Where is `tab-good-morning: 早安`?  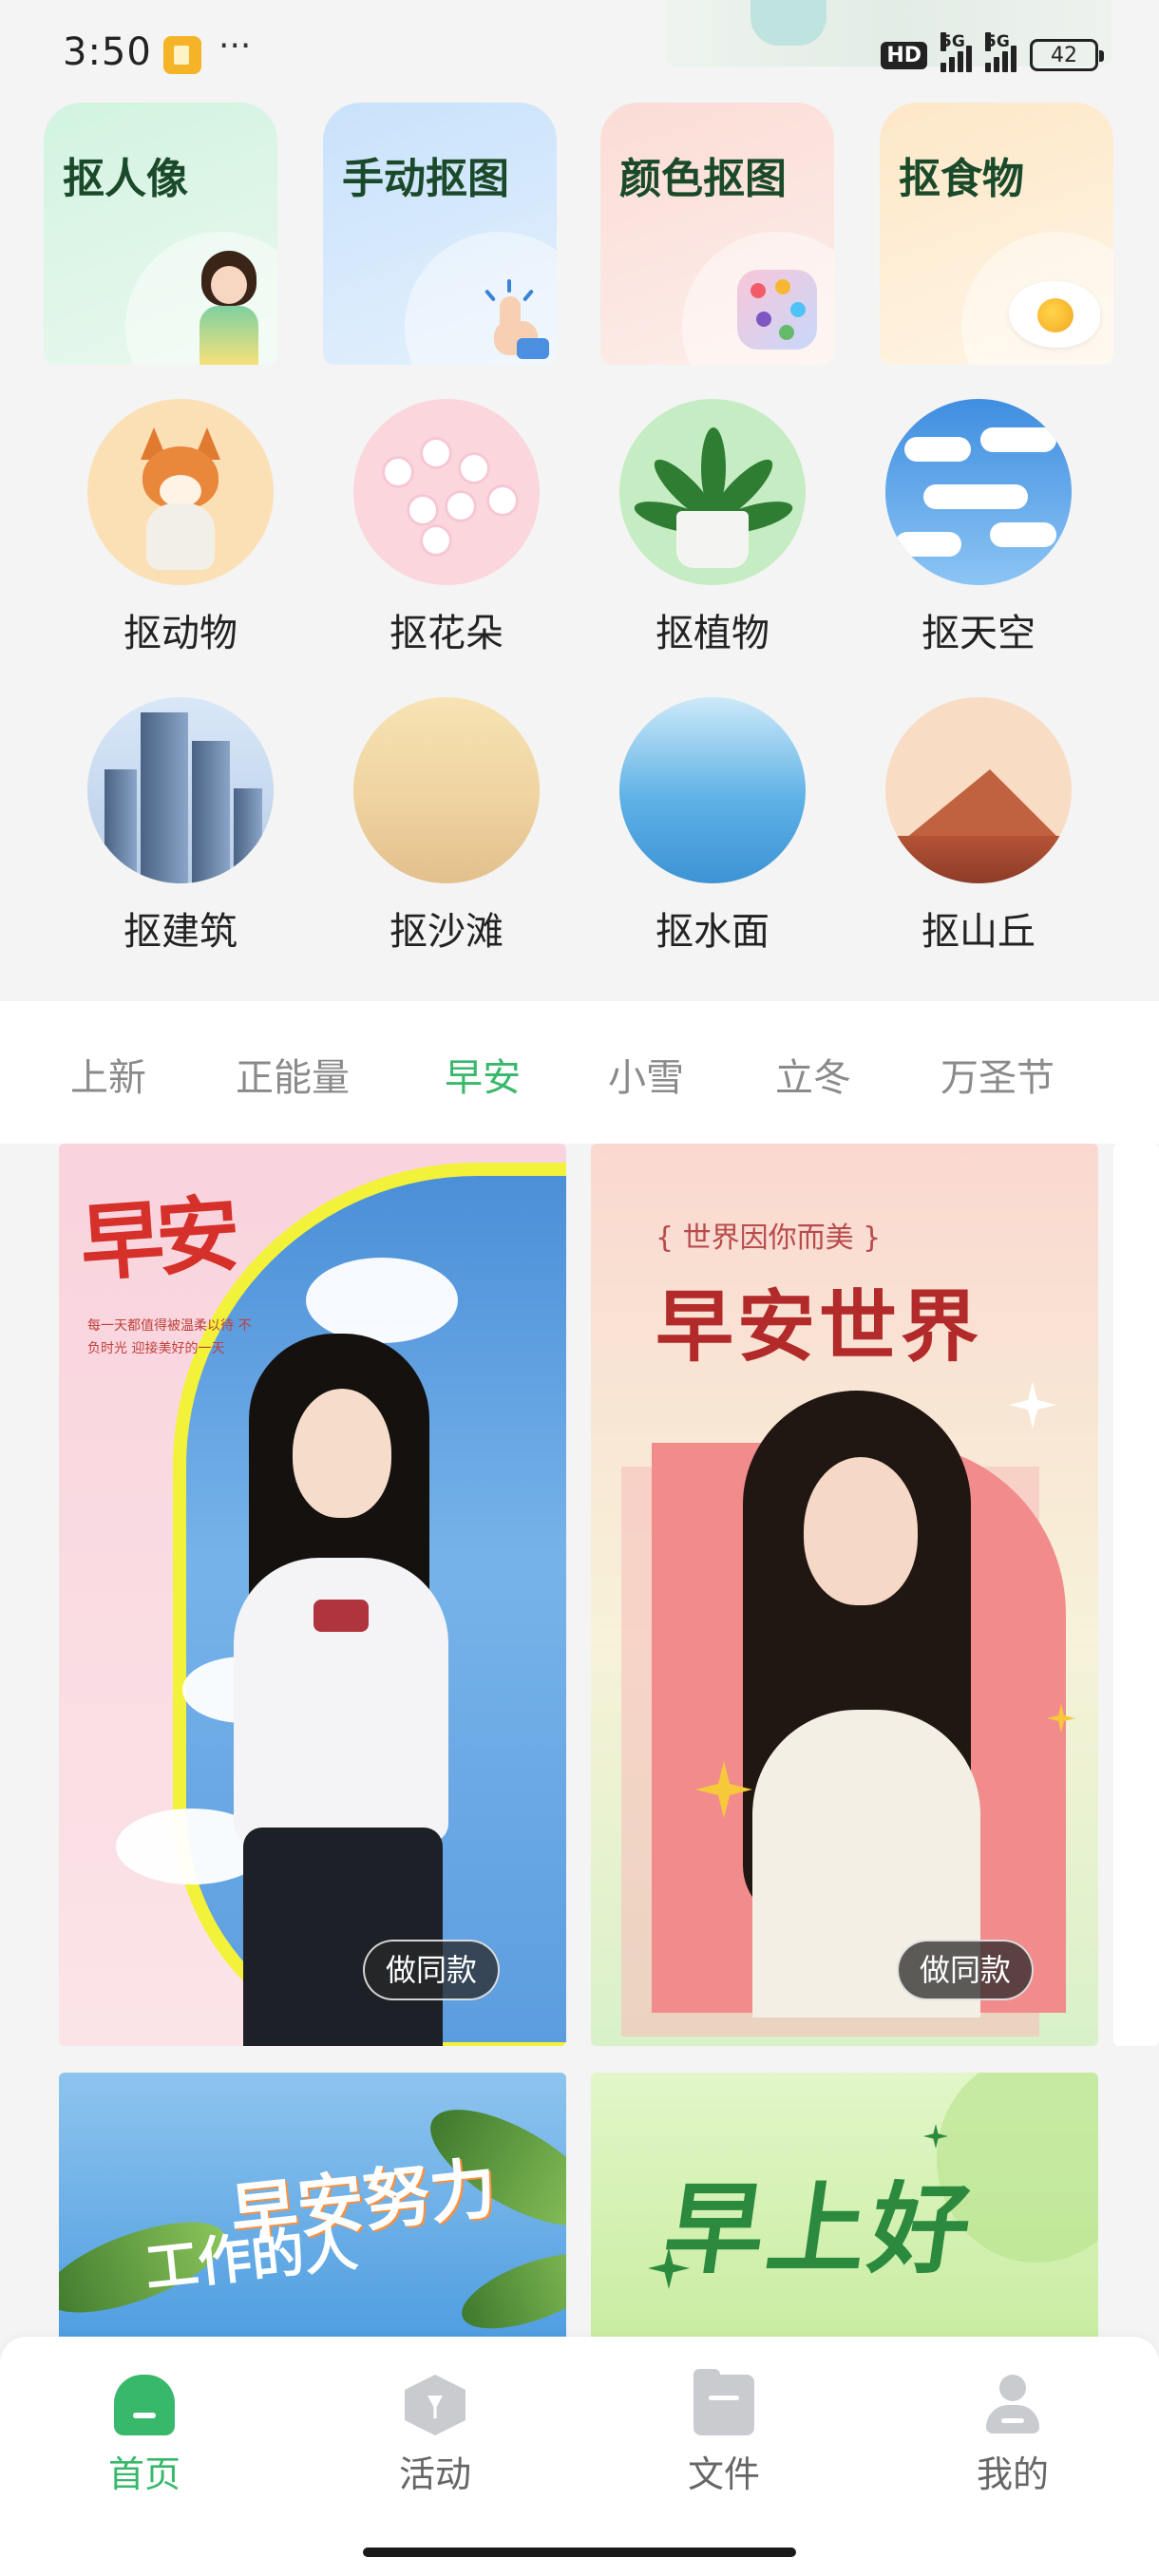
tab-good-morning: 早安 is located at coordinates (483, 1074).